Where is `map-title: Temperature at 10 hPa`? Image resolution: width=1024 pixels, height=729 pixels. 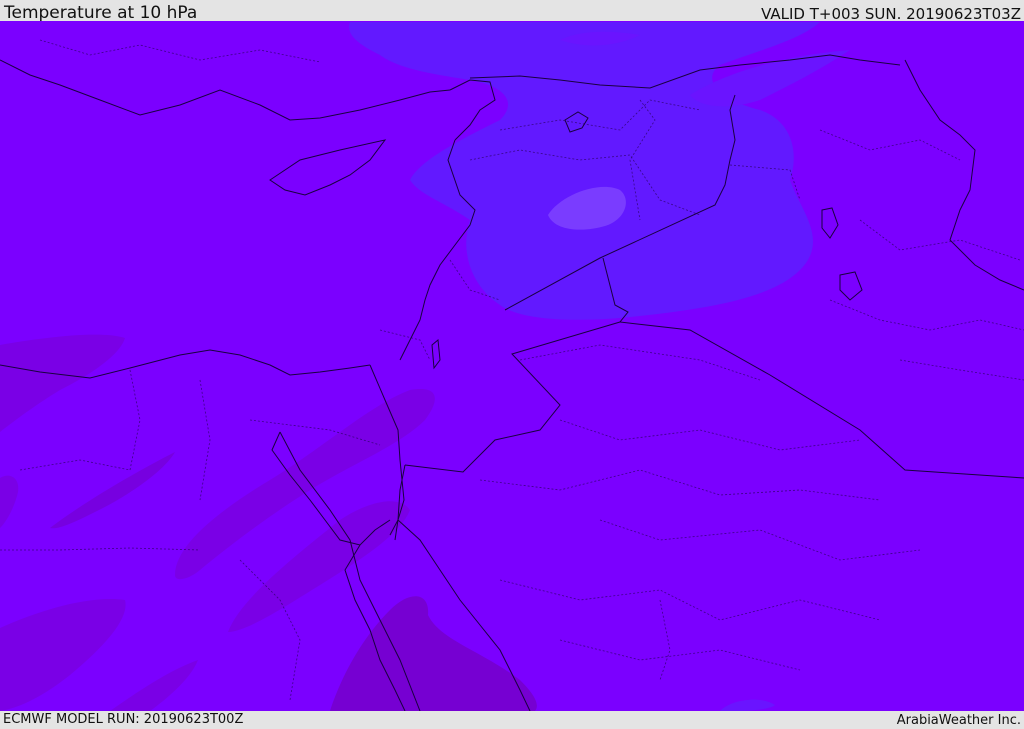 map-title: Temperature at 10 hPa is located at coordinates (101, 13).